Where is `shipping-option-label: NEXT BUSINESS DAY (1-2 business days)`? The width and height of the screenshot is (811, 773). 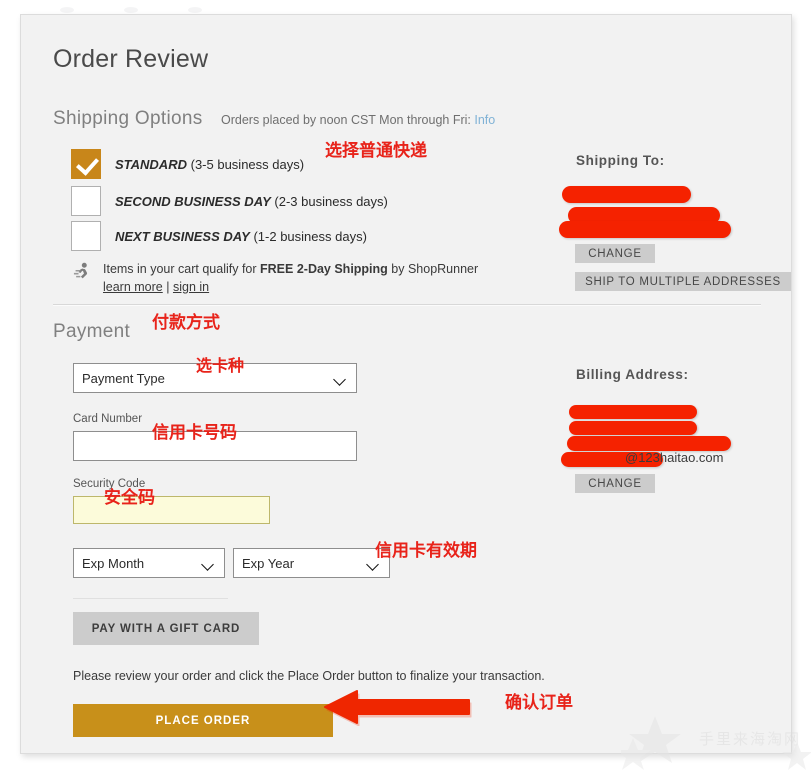 shipping-option-label: NEXT BUSINESS DAY (1-2 business days) is located at coordinates (241, 236).